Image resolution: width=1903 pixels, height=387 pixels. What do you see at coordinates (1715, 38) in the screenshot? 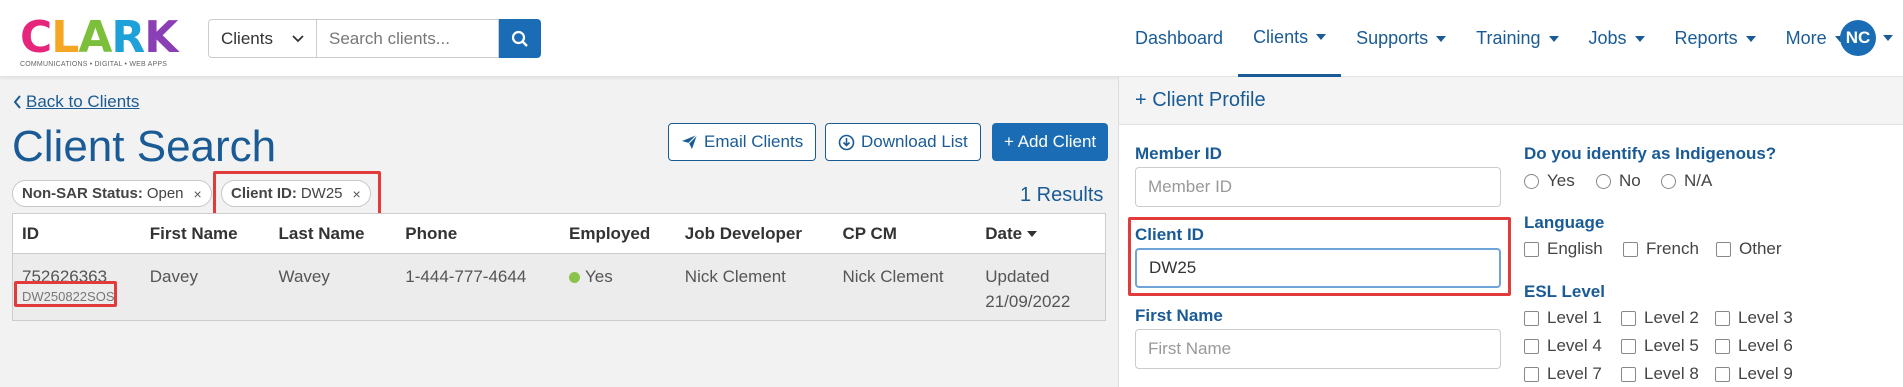
I see `nav-reports: Reports` at bounding box center [1715, 38].